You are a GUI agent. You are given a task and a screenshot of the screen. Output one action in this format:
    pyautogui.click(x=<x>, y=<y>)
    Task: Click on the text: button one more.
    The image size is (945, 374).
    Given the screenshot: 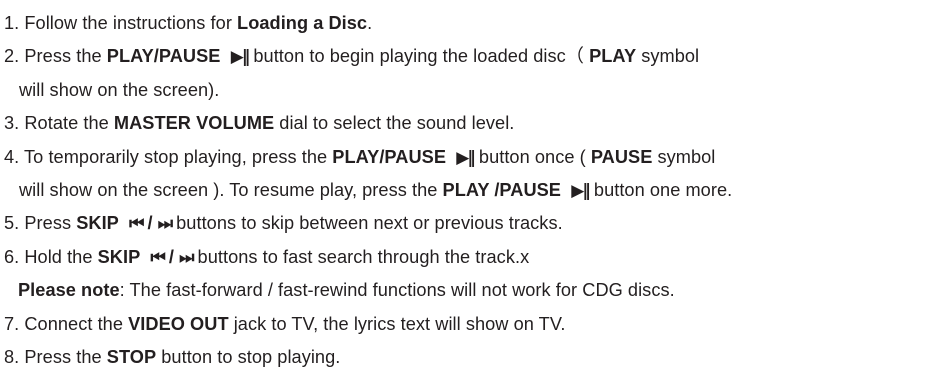 What is the action you would take?
    pyautogui.click(x=660, y=189)
    